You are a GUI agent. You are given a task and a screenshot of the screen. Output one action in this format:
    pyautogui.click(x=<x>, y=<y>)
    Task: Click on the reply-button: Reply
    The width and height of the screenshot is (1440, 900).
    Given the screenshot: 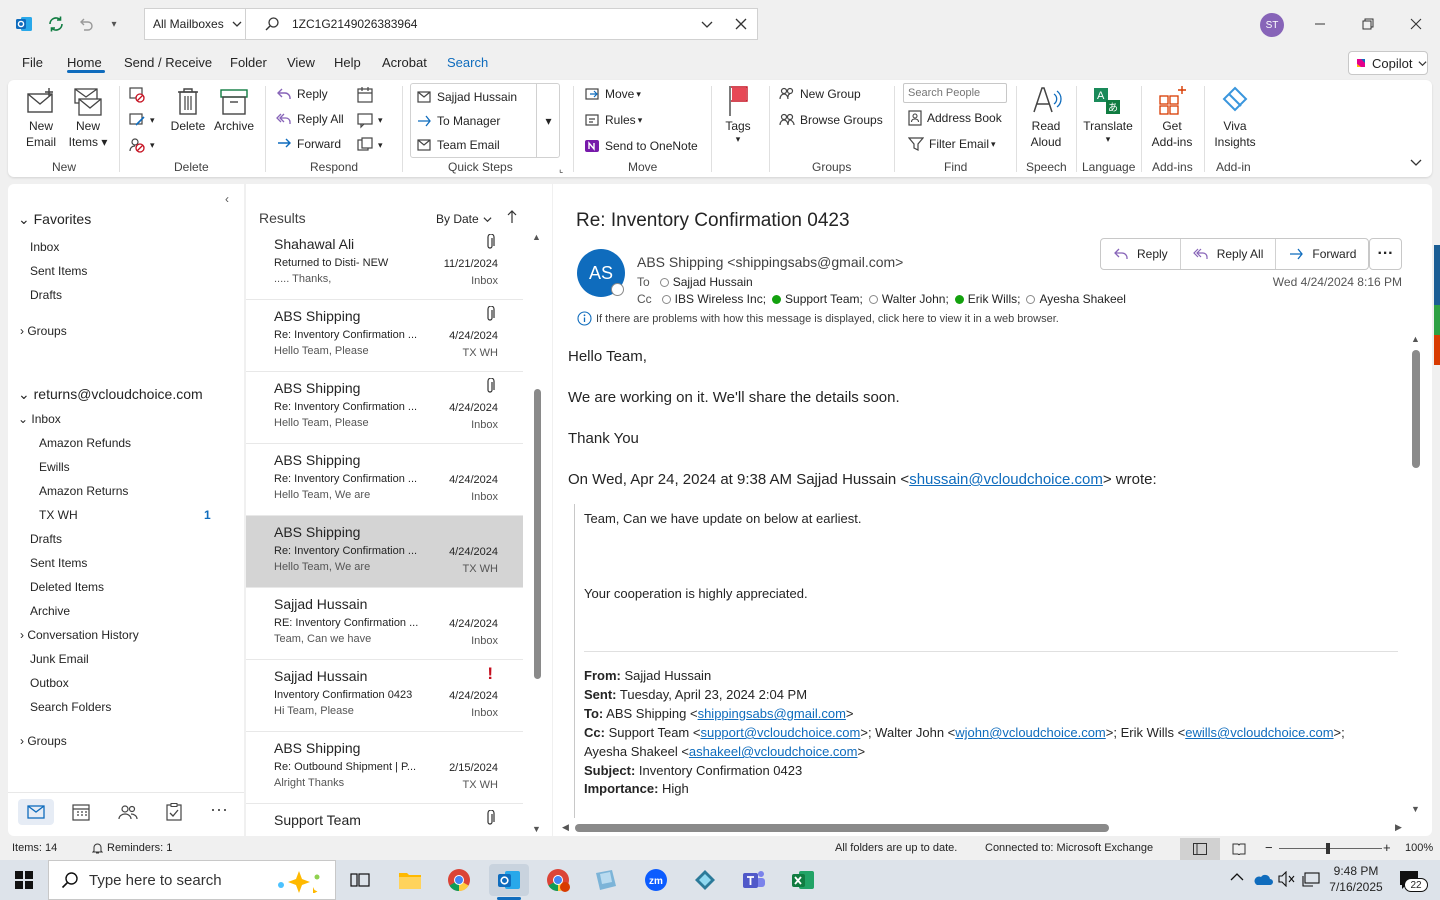 What is the action you would take?
    pyautogui.click(x=302, y=94)
    